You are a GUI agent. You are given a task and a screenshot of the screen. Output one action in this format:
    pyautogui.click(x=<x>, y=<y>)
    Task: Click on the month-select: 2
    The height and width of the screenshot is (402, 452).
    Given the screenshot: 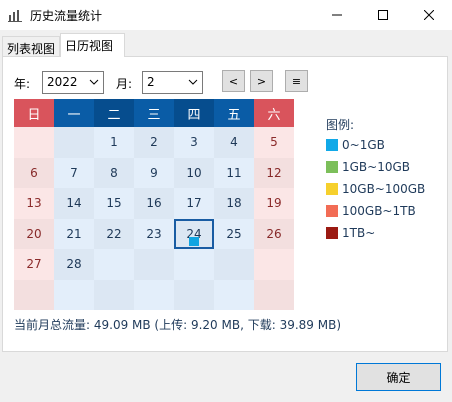 What is the action you would take?
    pyautogui.click(x=172, y=82)
    